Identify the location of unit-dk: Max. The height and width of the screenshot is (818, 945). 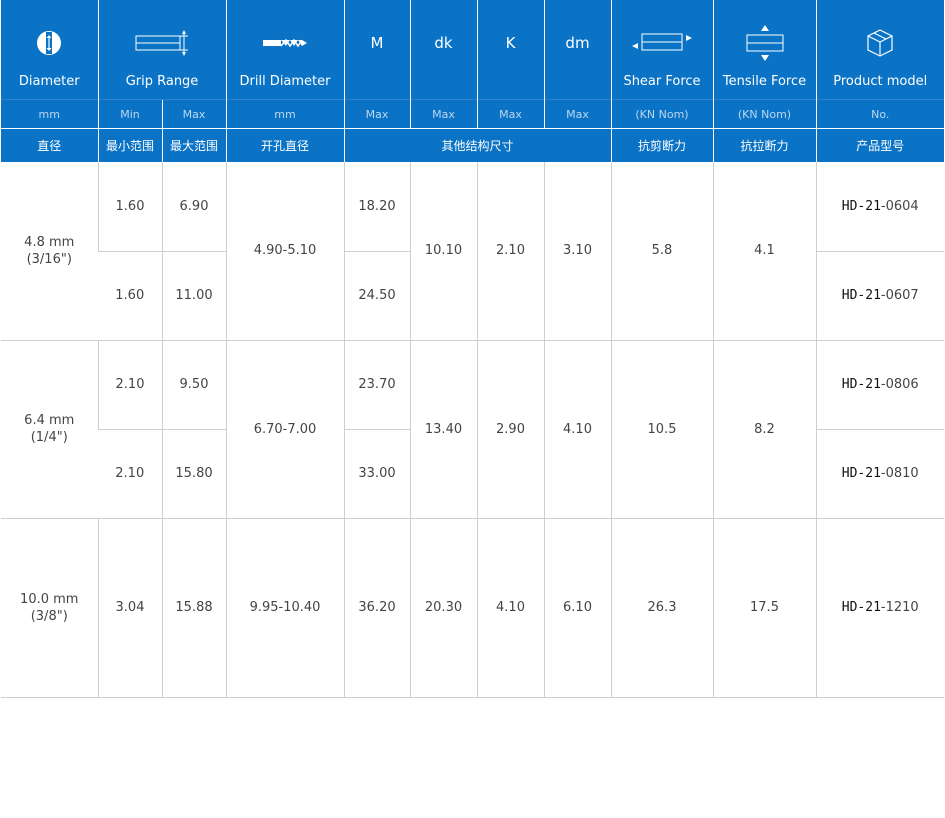
(443, 114).